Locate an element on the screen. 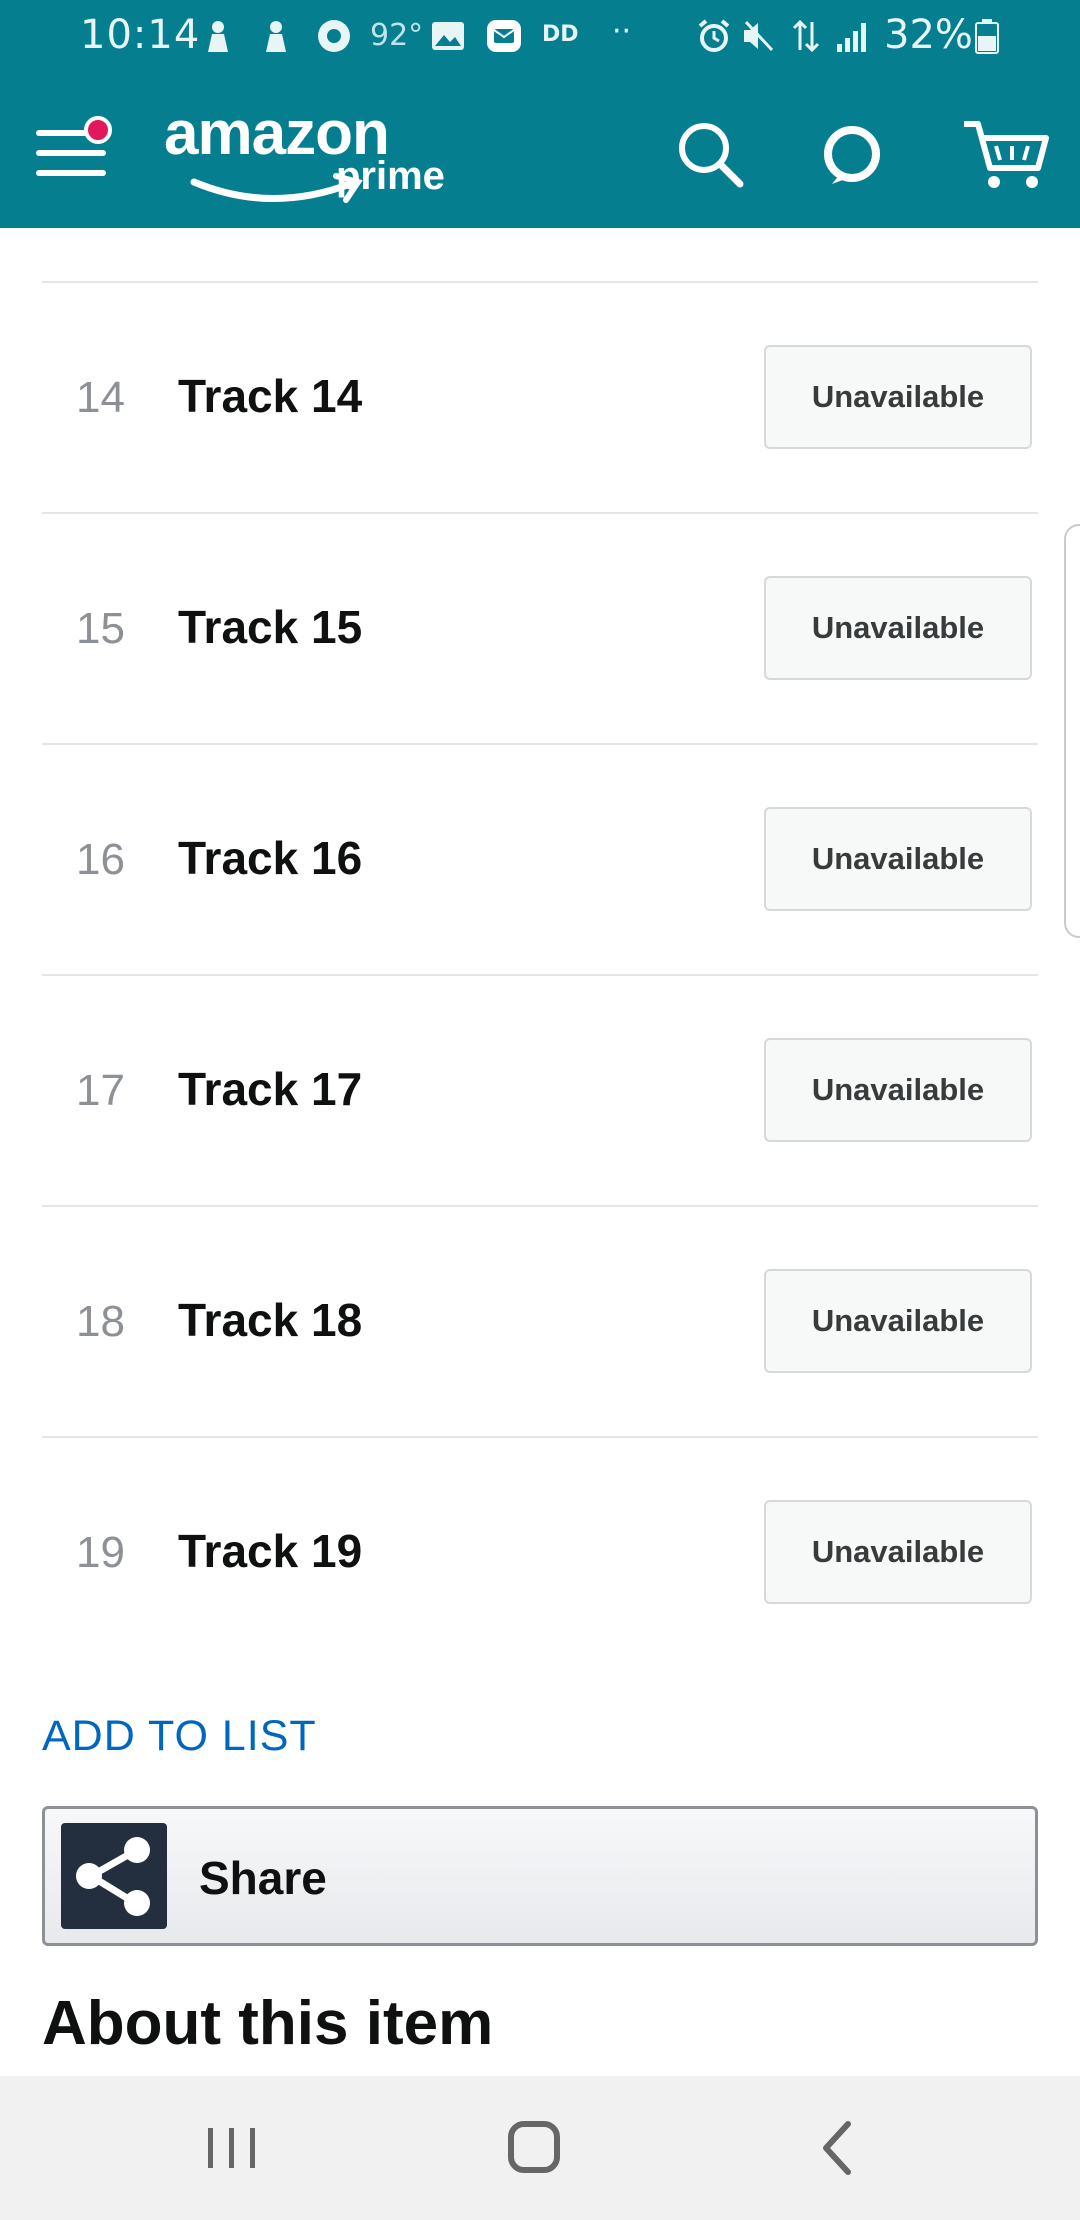 This screenshot has width=1080, height=2220. amazon-prime-logo: amazon prime is located at coordinates (315, 155).